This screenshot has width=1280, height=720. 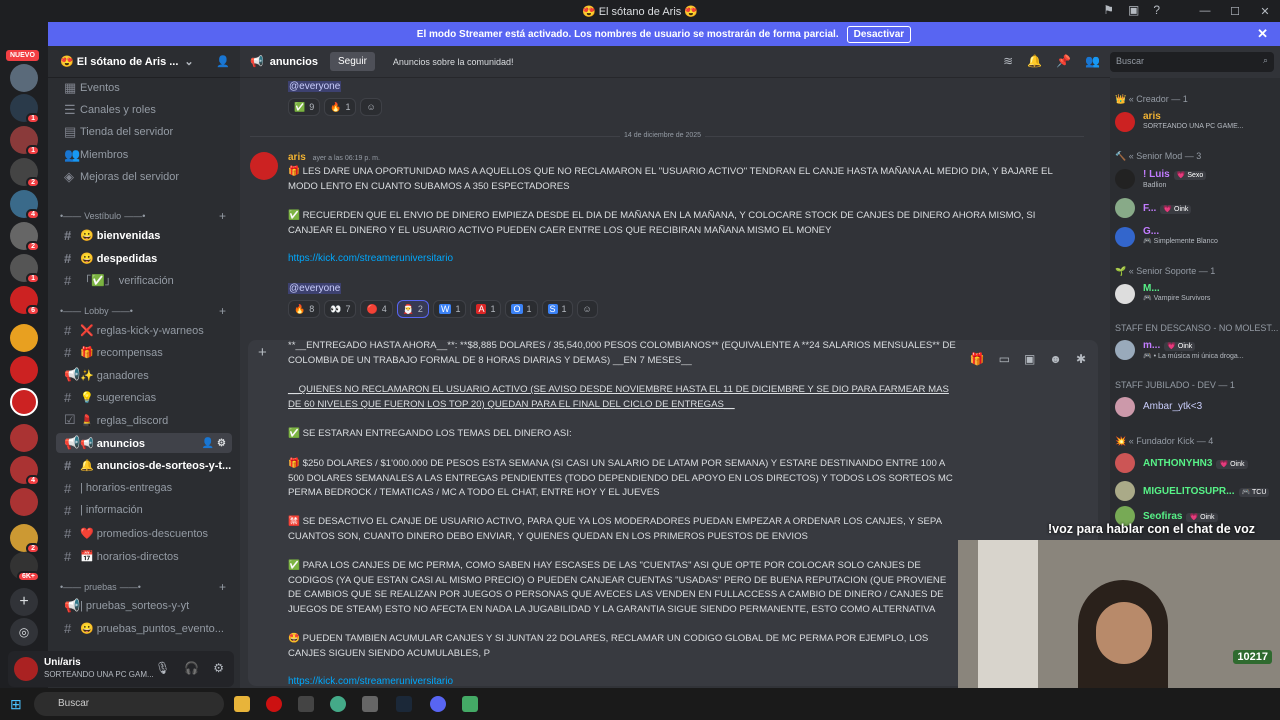 What do you see at coordinates (376, 309) in the screenshot?
I see `reaction-chip: 🔴 4` at bounding box center [376, 309].